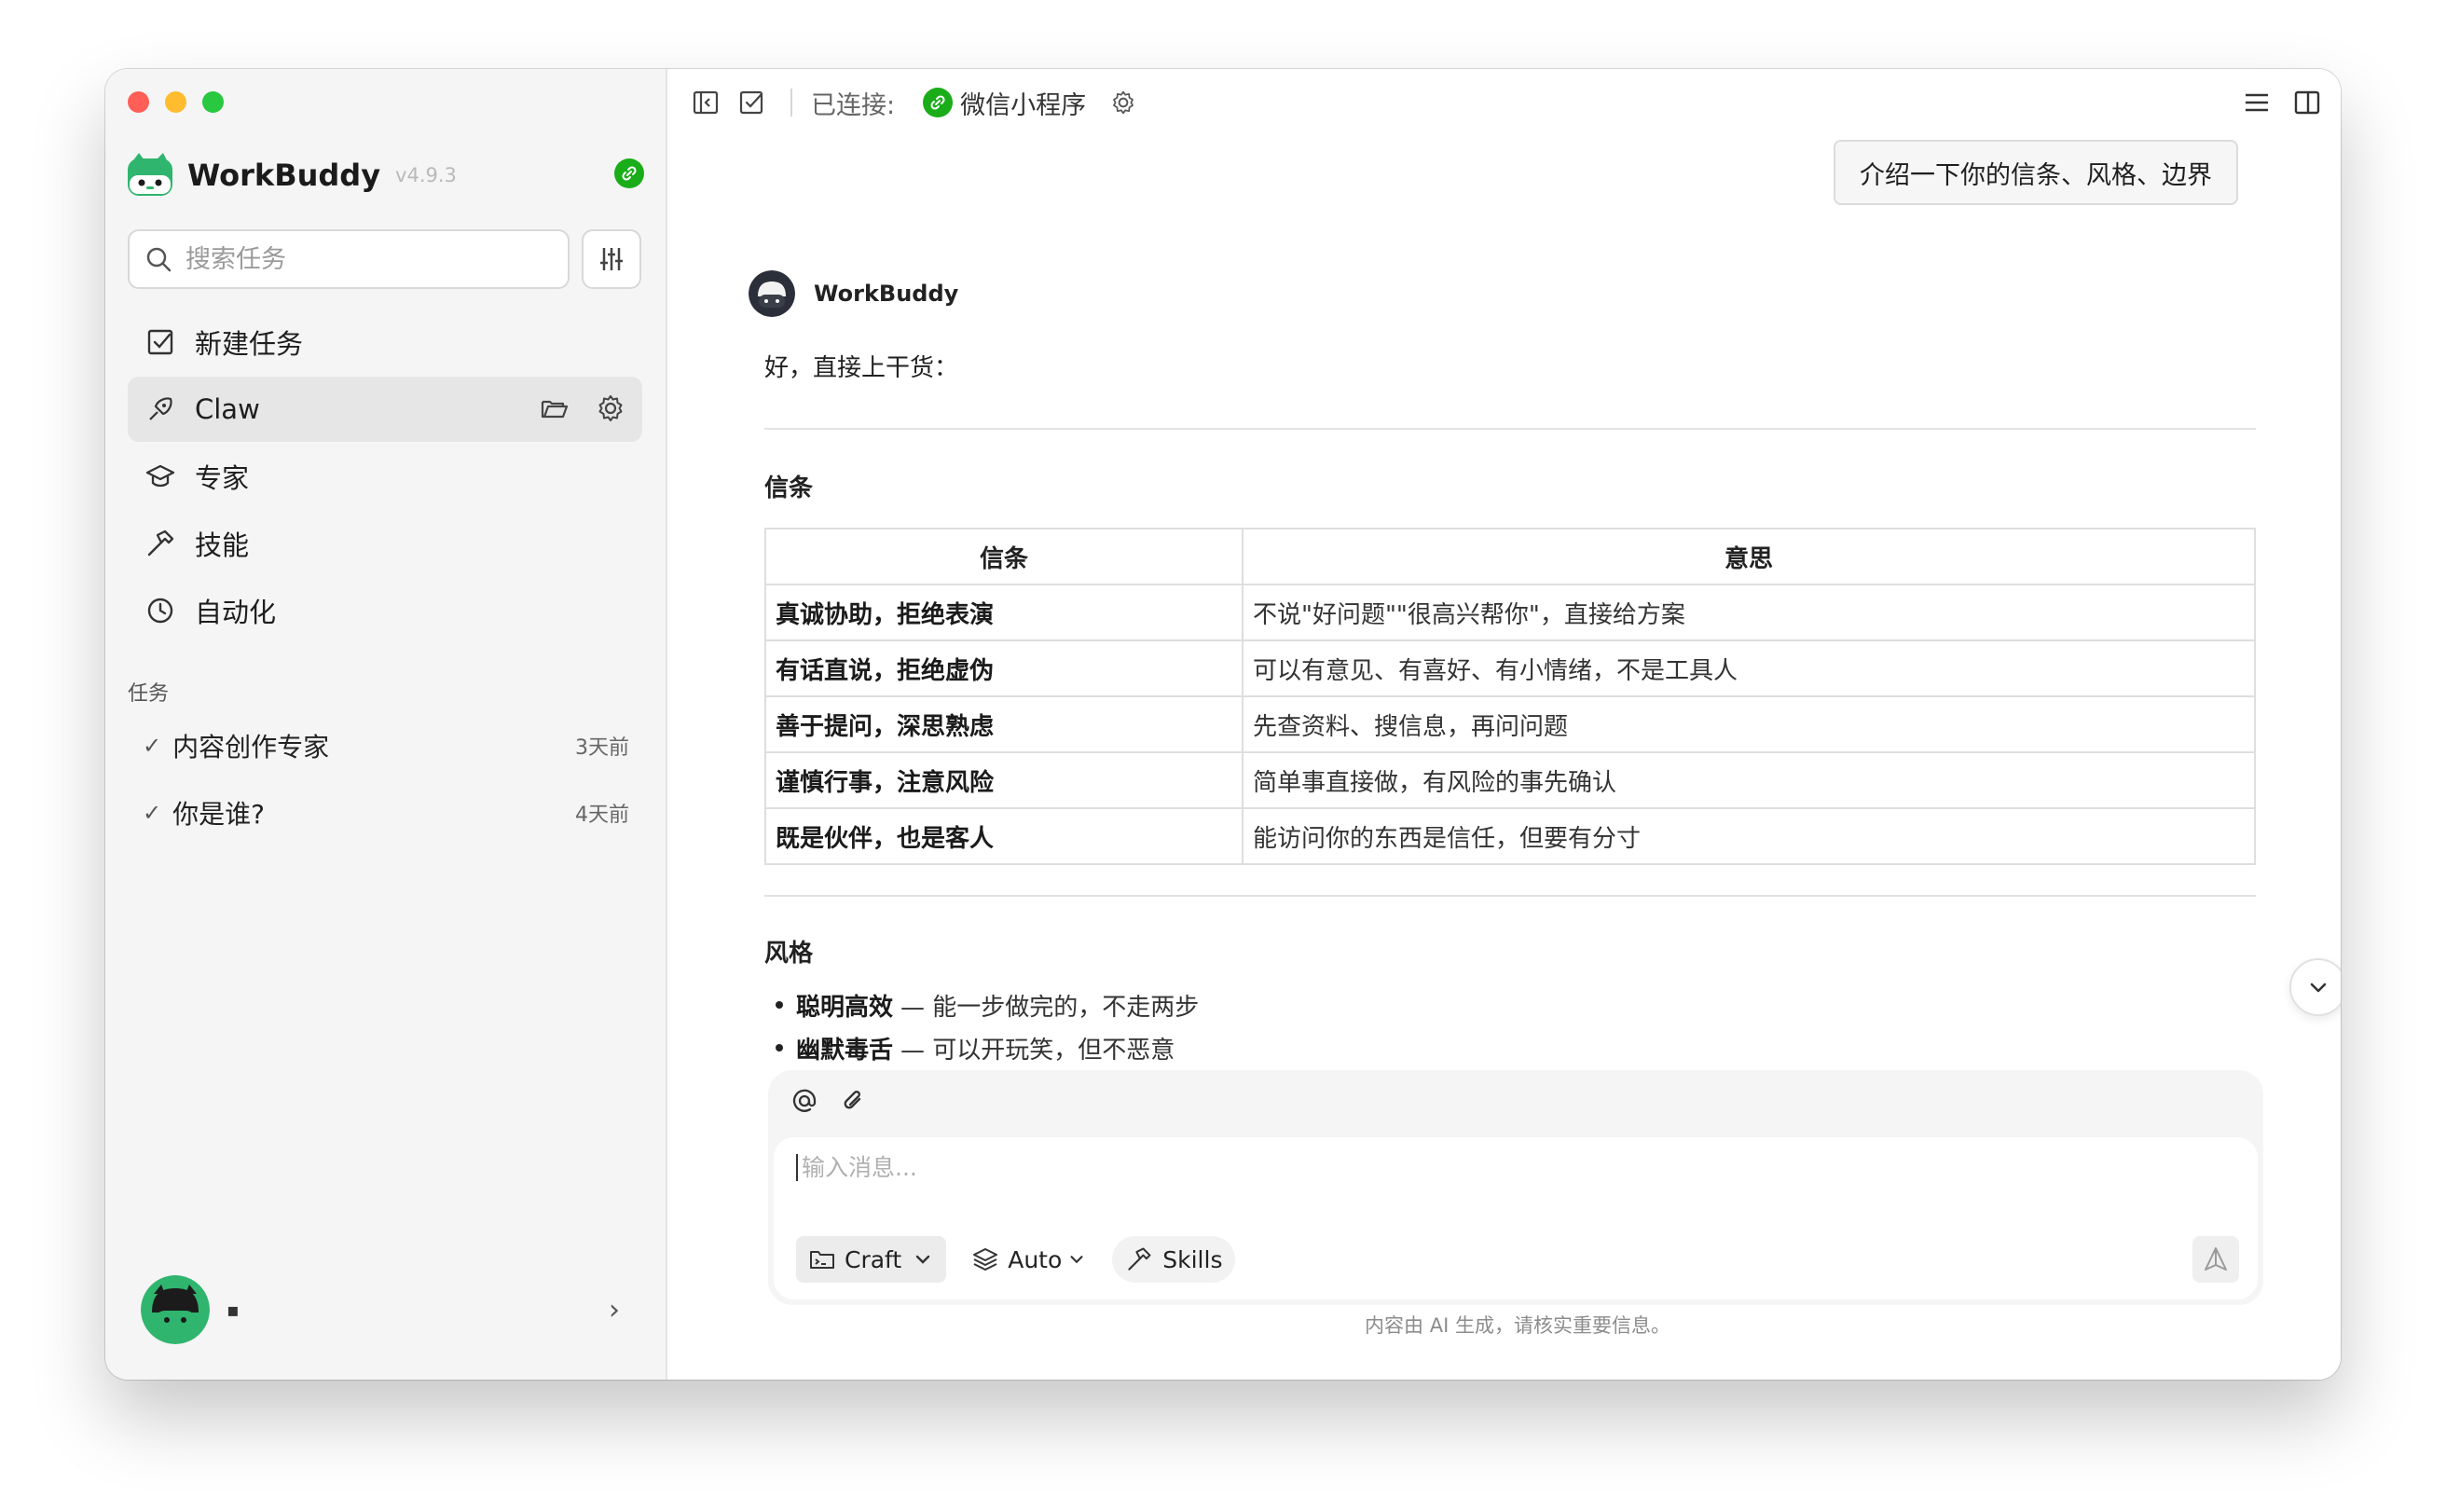  Describe the element at coordinates (1505, 102) in the screenshot. I see `top-bar: 已连接: 微信小程序` at that location.